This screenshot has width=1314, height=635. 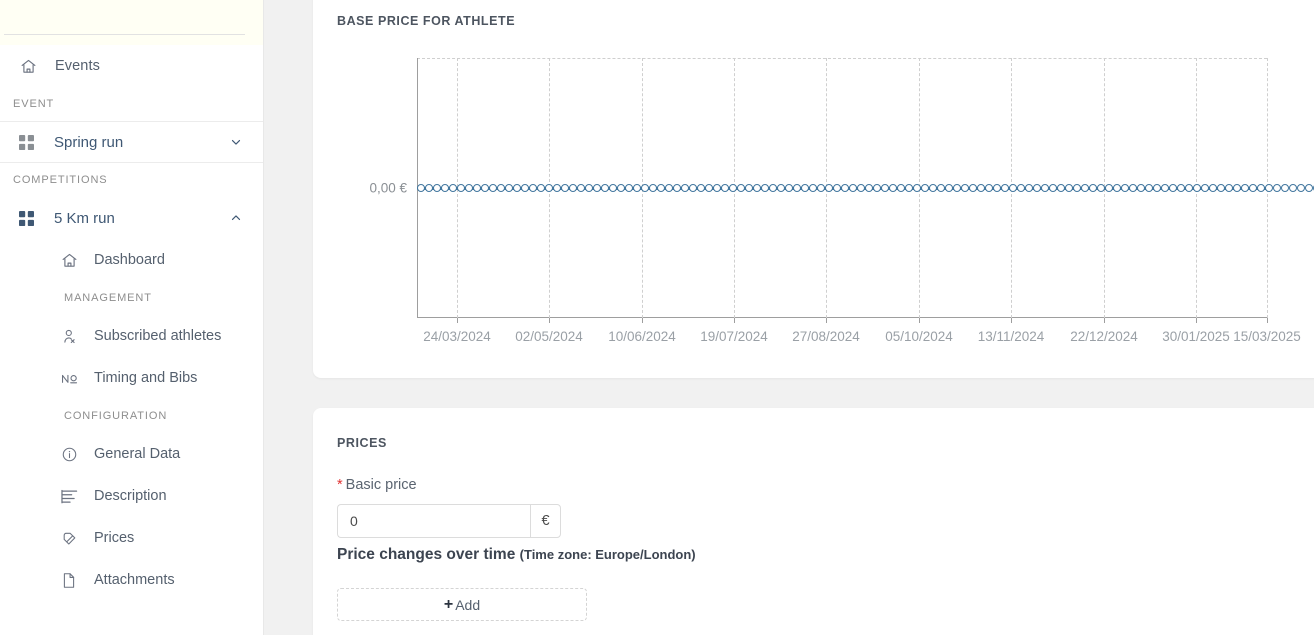 What do you see at coordinates (426, 21) in the screenshot?
I see `chart-title: BASE PRICE FOR ATHLETE` at bounding box center [426, 21].